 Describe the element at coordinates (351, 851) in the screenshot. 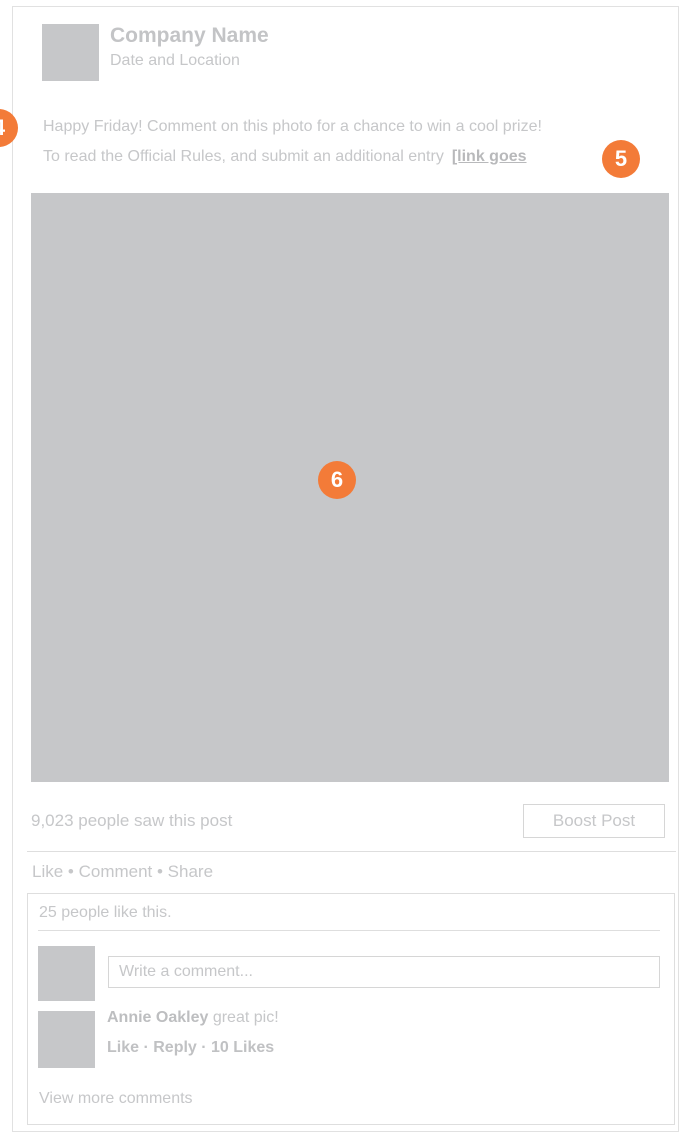

I see `divider` at that location.